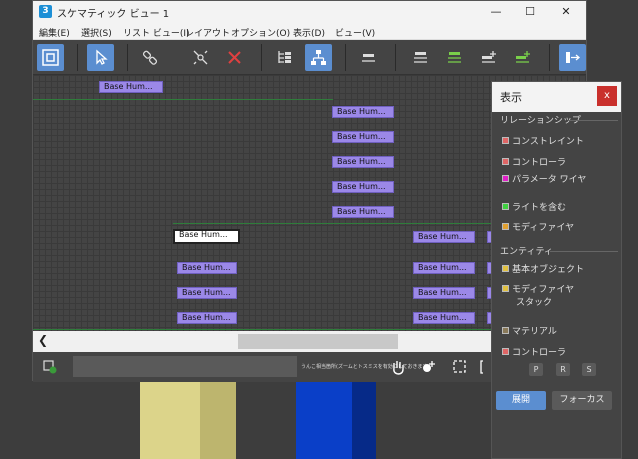  What do you see at coordinates (156, 32) in the screenshot?
I see `menu-list-view: リスト ビュー(I)` at bounding box center [156, 32].